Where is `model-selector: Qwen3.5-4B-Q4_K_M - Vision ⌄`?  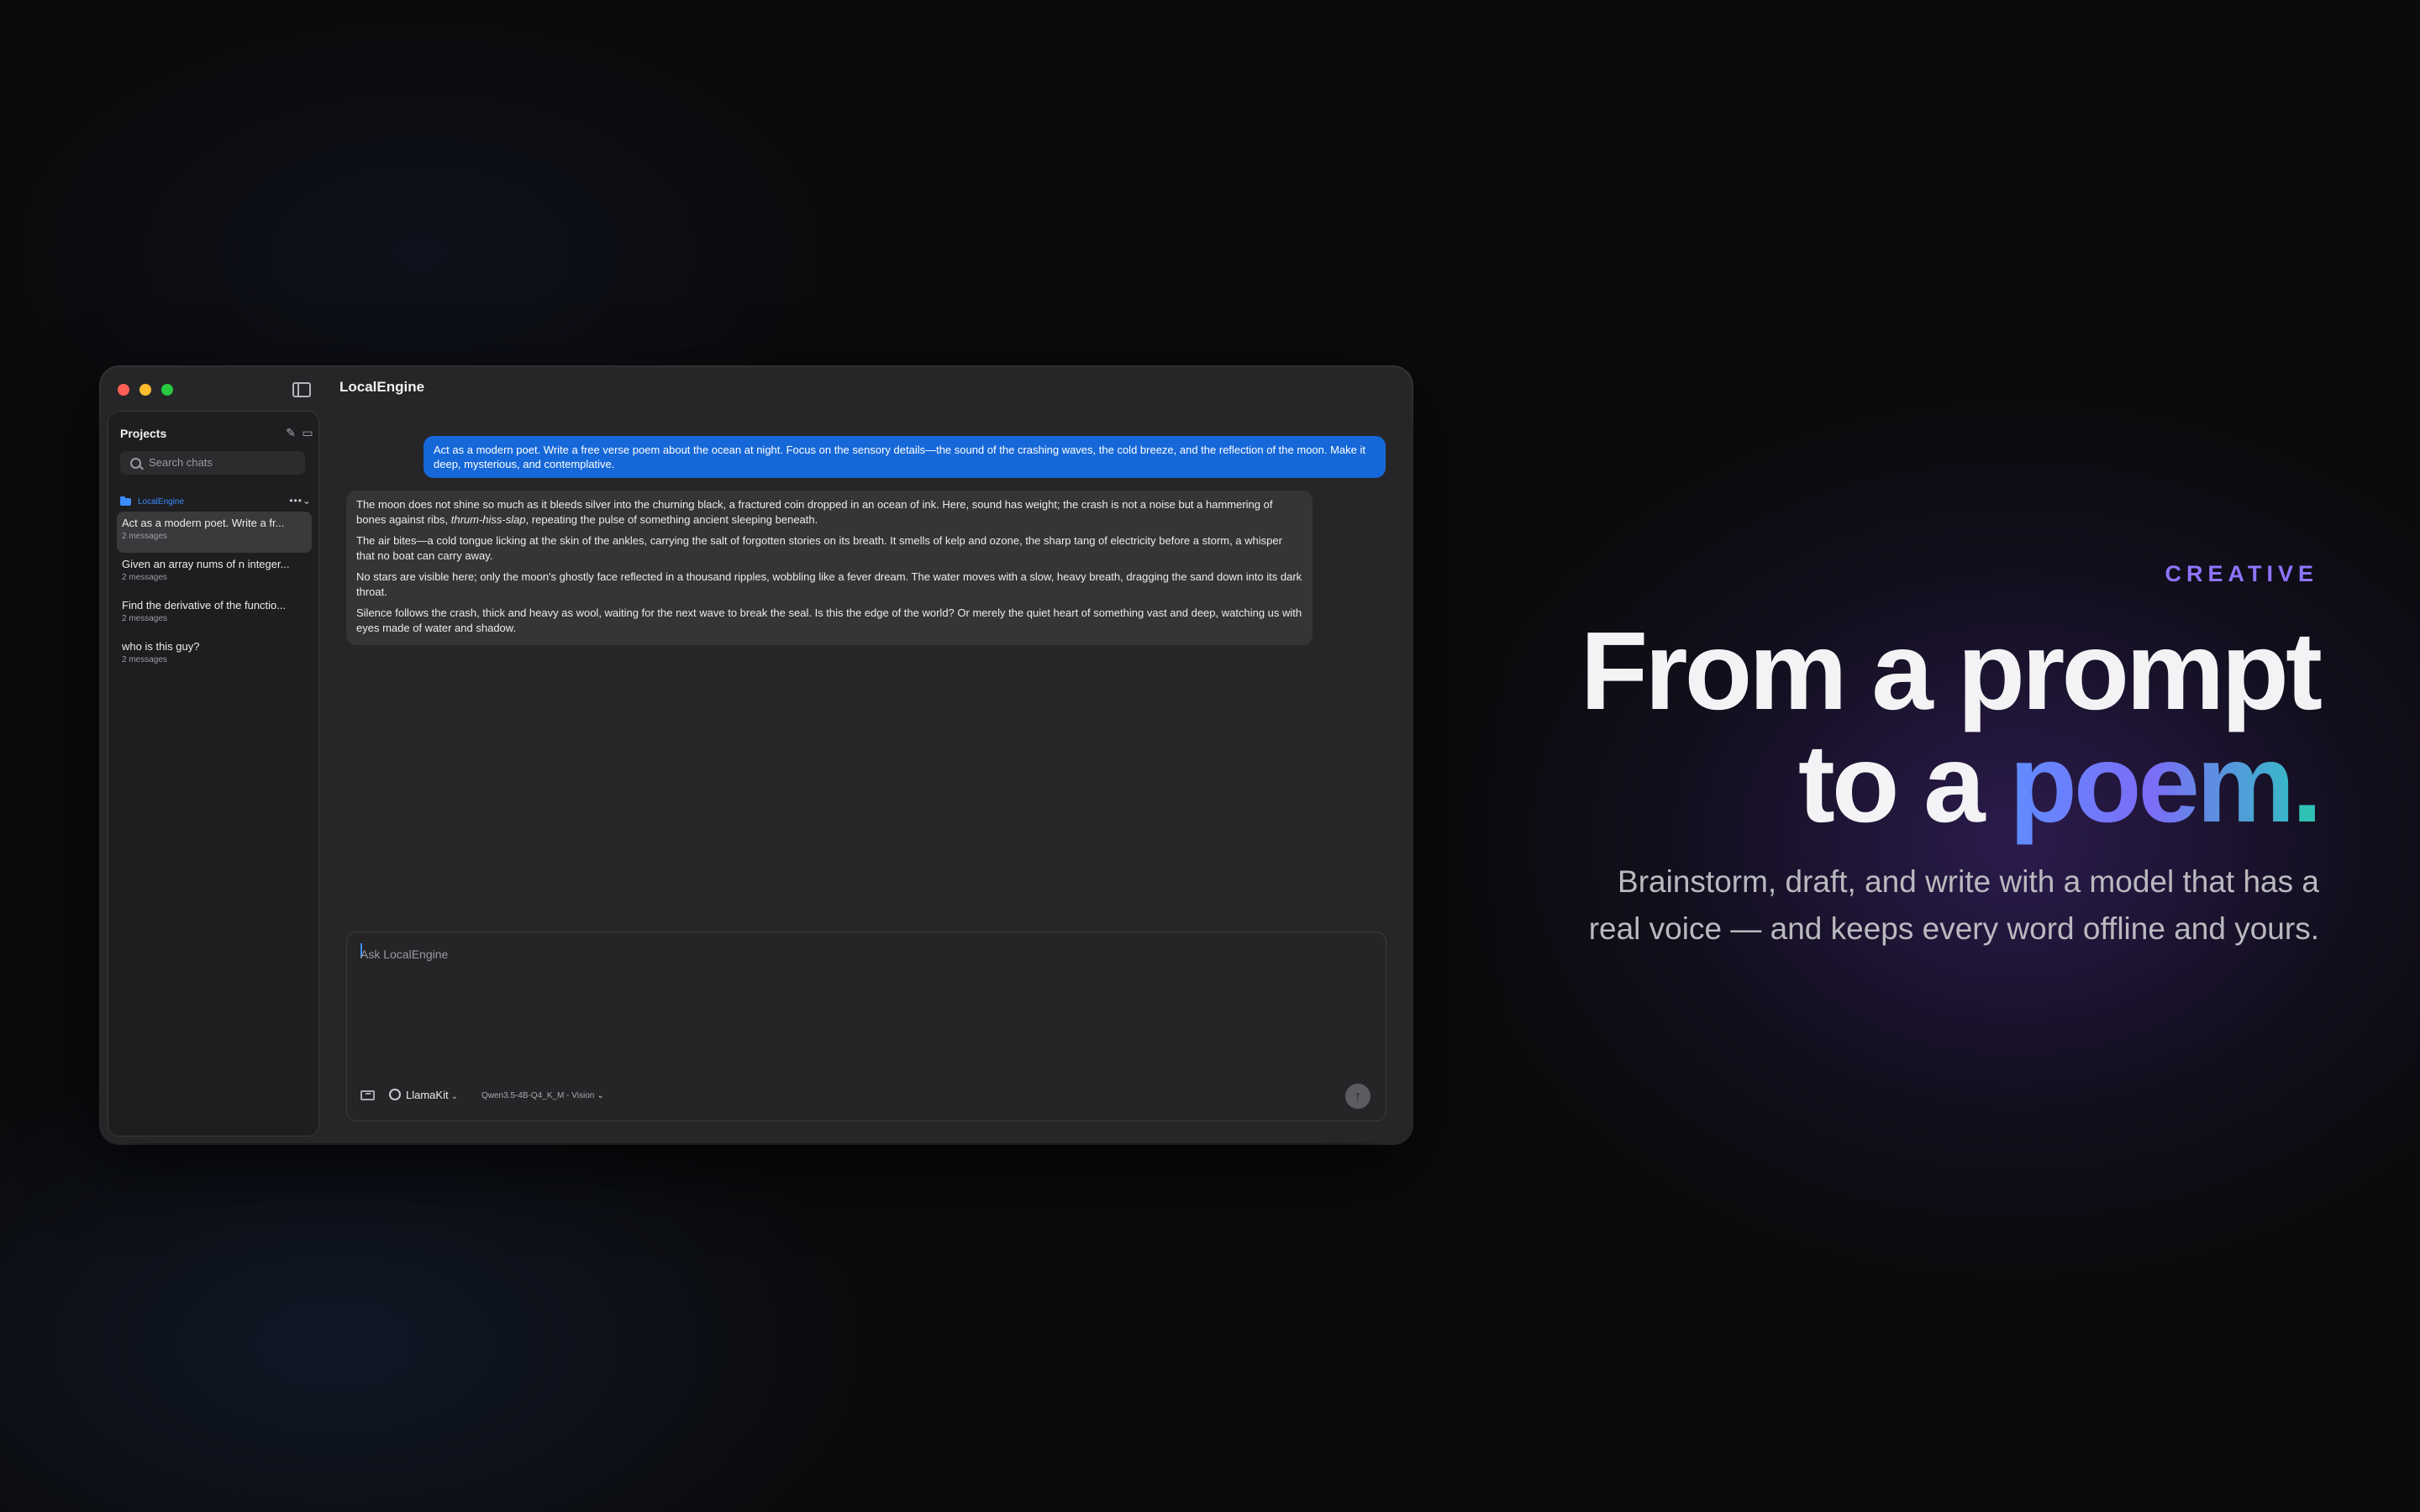 model-selector: Qwen3.5-4B-Q4_K_M - Vision ⌄ is located at coordinates (542, 1096).